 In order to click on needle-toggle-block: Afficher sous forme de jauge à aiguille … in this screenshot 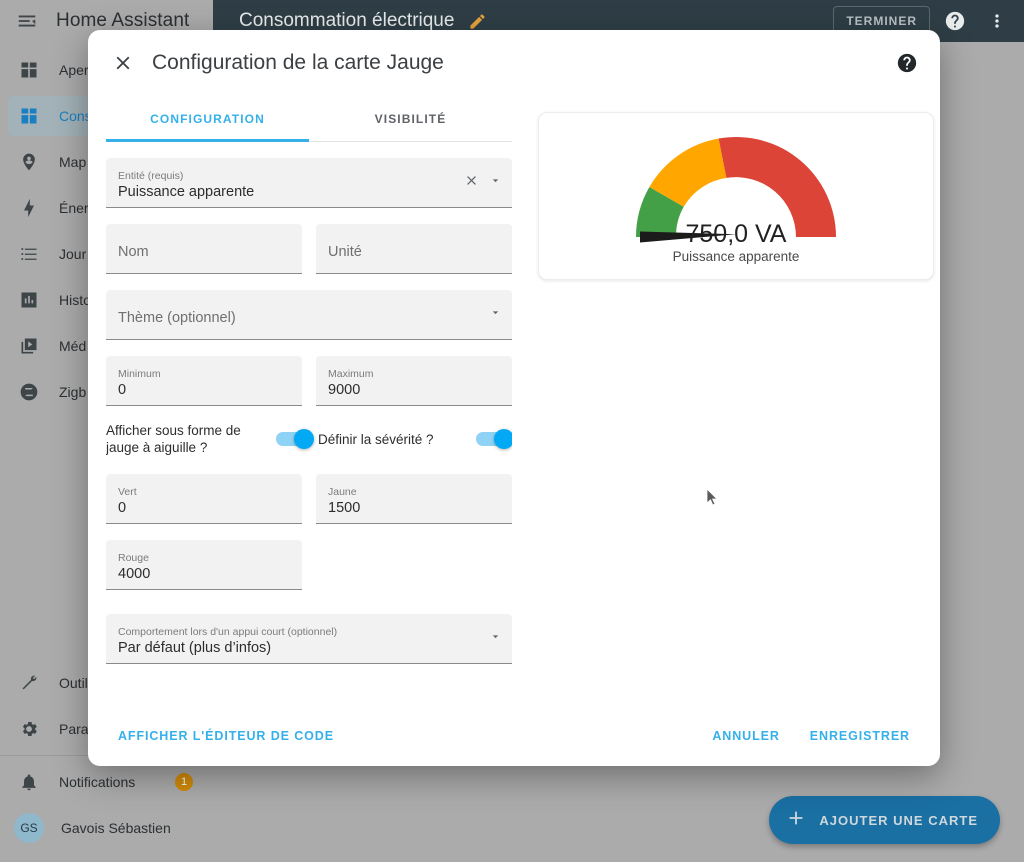, I will do `click(210, 439)`.